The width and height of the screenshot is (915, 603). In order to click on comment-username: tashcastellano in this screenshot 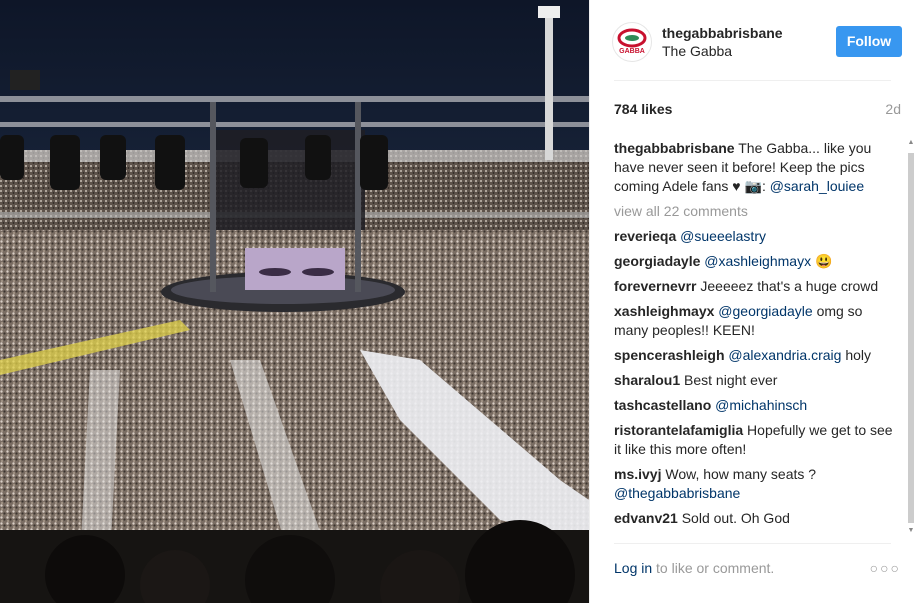, I will do `click(662, 405)`.